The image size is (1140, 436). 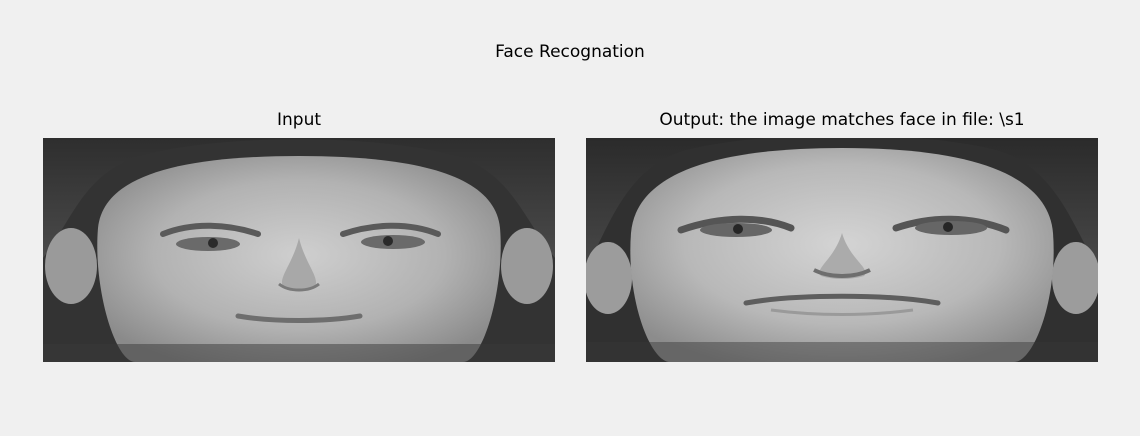 What do you see at coordinates (299, 120) in the screenshot?
I see `input-panel-title: Input` at bounding box center [299, 120].